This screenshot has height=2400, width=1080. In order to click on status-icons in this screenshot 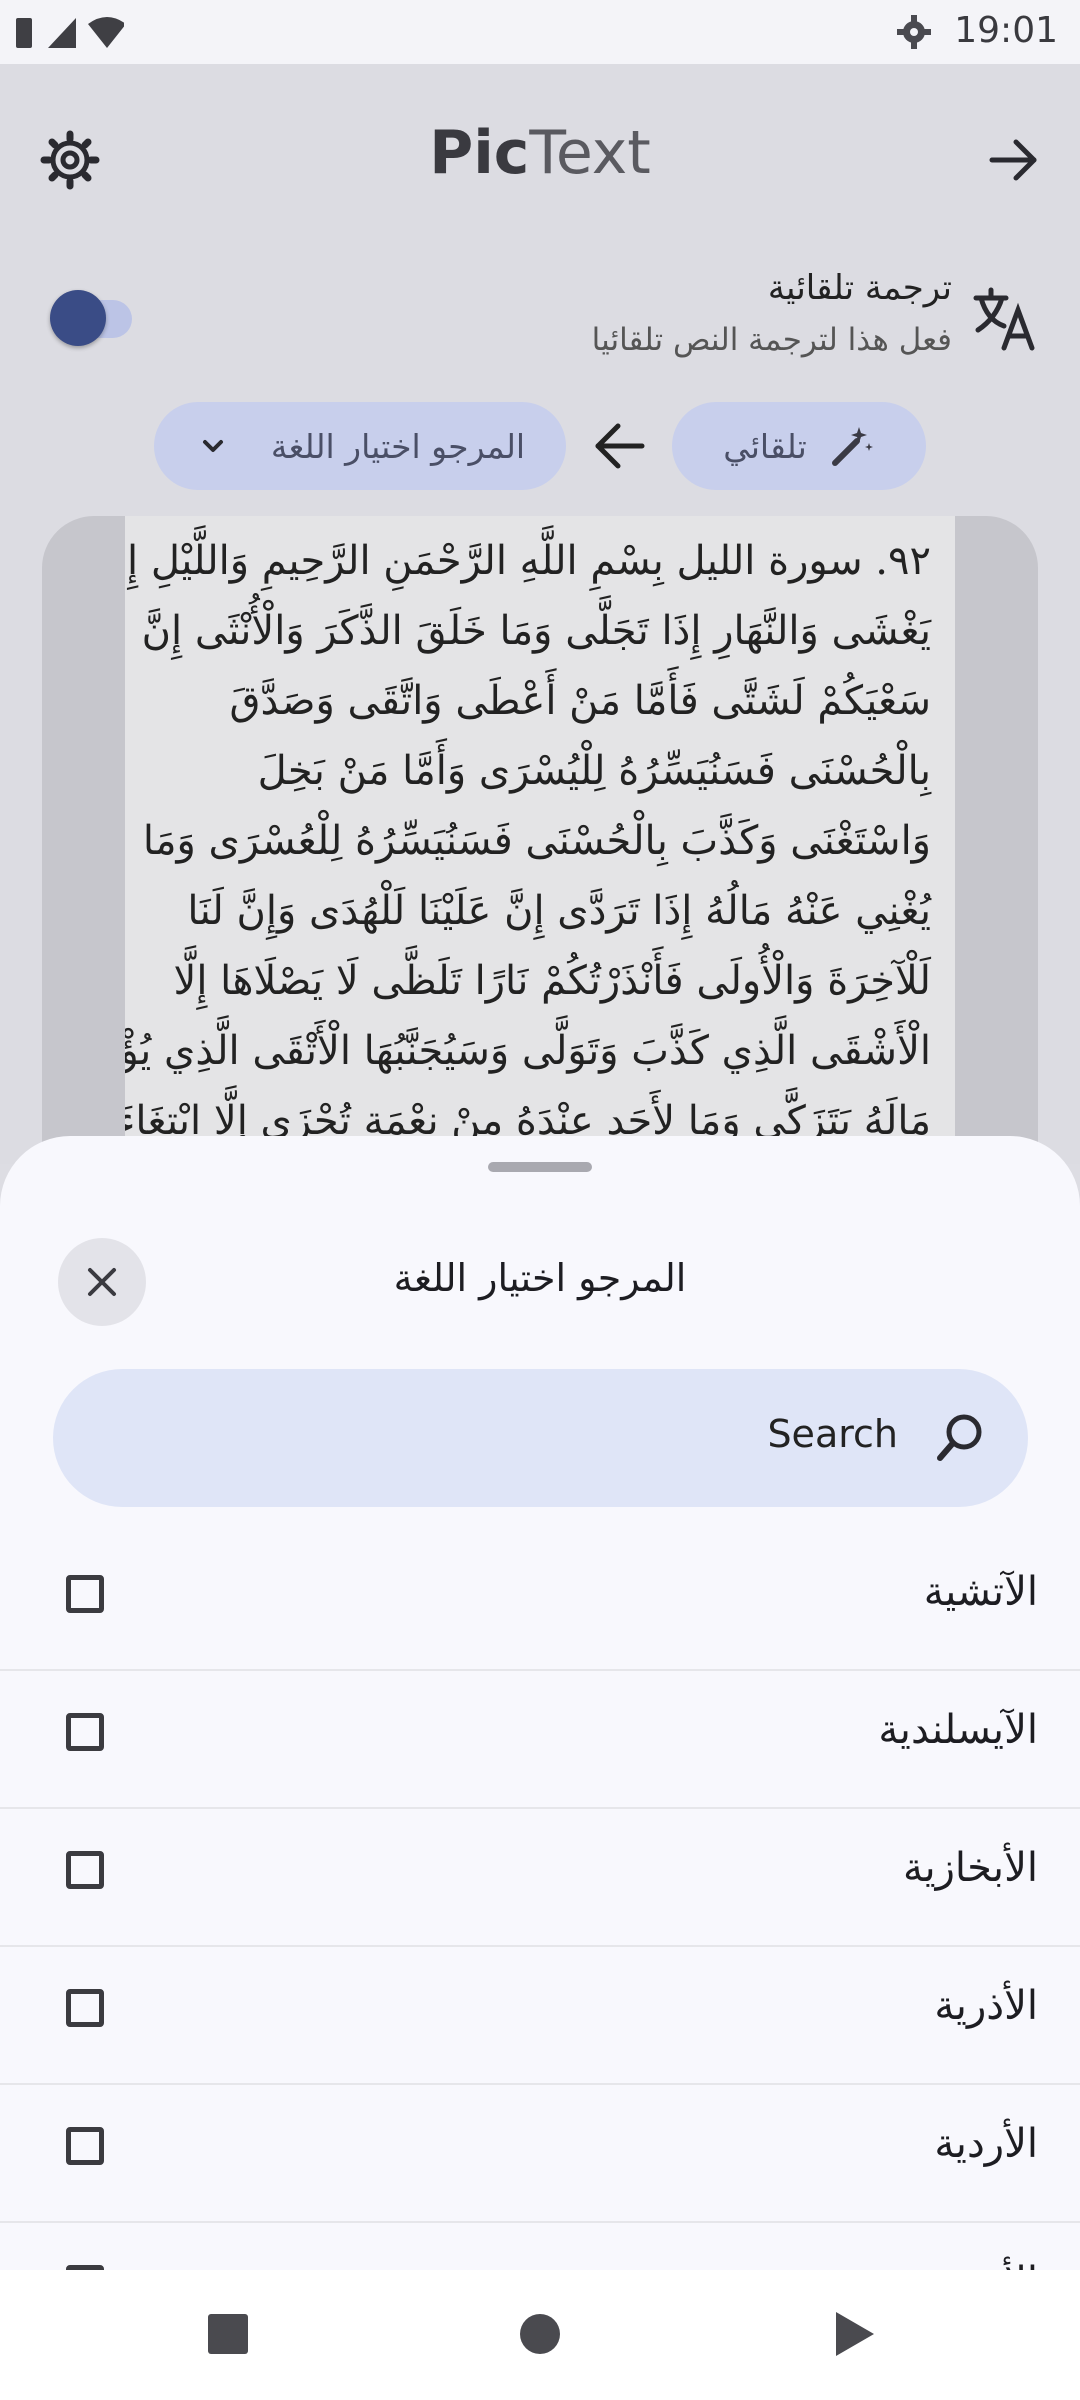, I will do `click(70, 32)`.